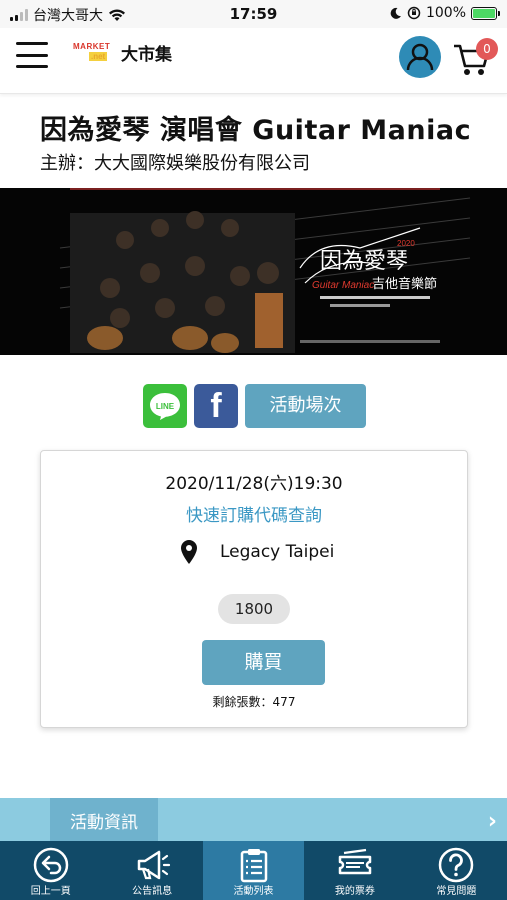 The width and height of the screenshot is (507, 900). I want to click on nav-label: 公告訊息, so click(152, 891).